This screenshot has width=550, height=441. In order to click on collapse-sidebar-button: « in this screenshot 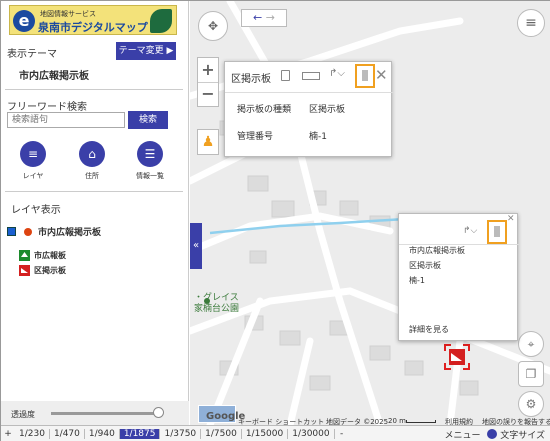, I will do `click(196, 246)`.